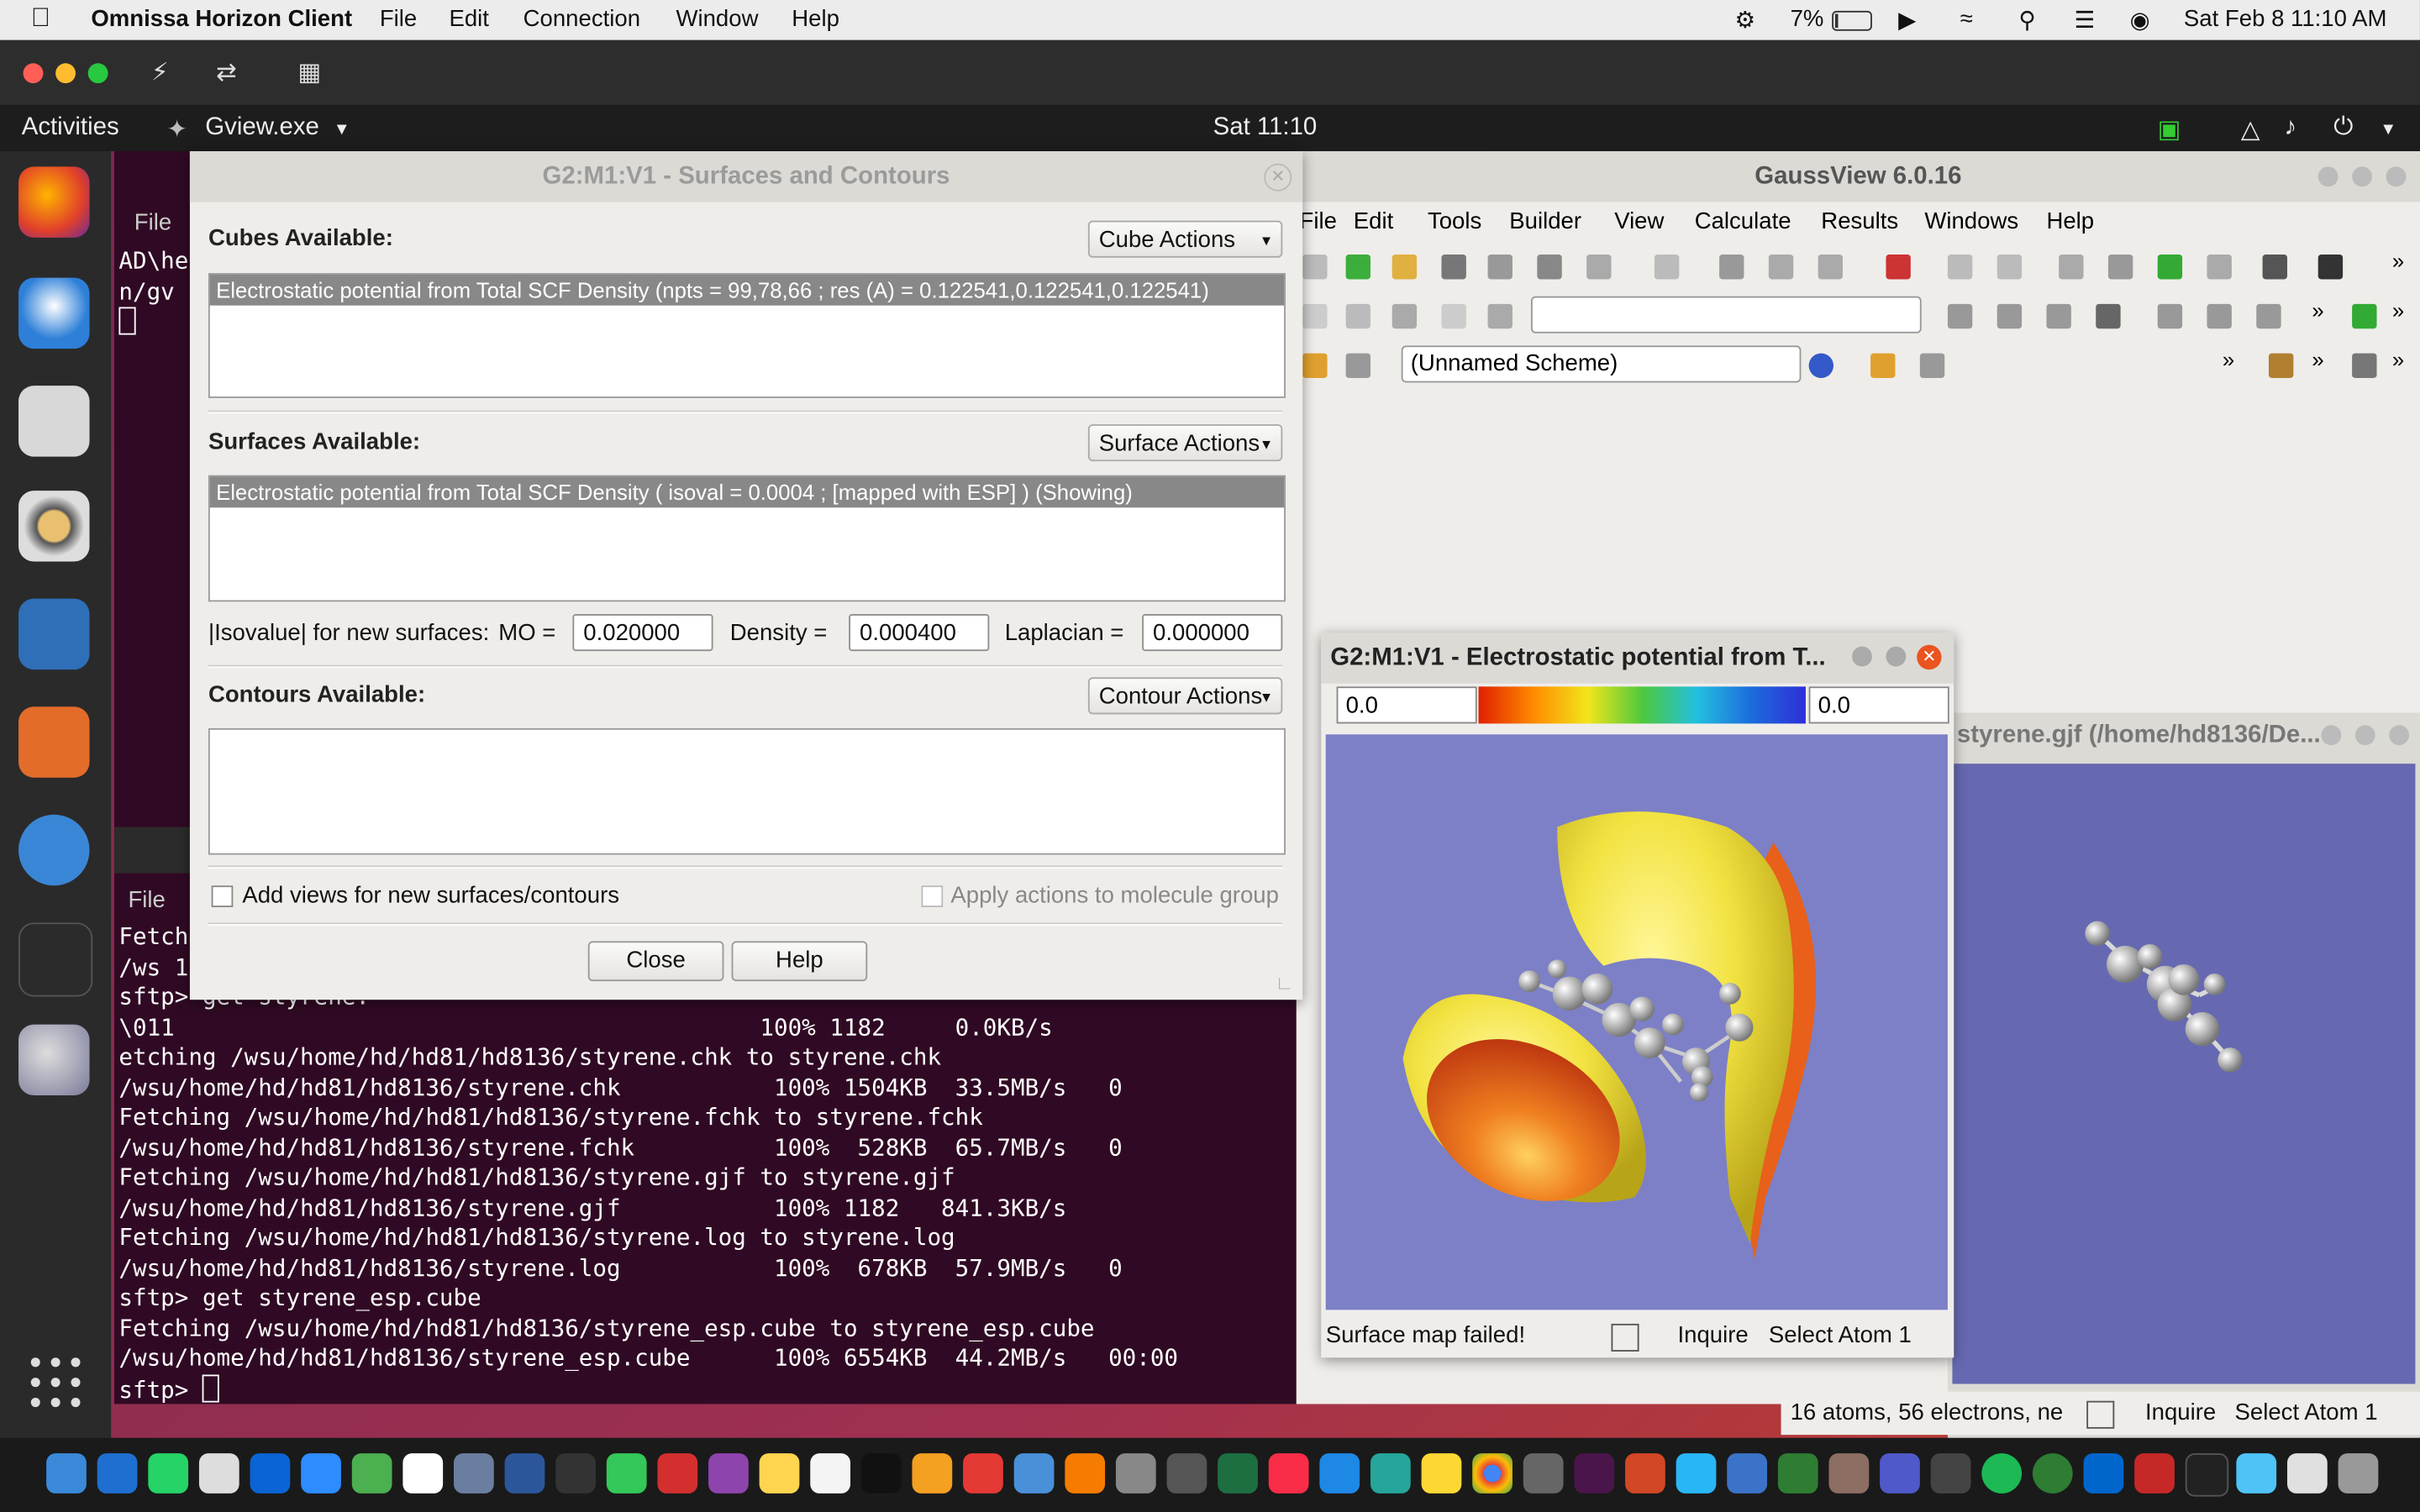 This screenshot has width=2420, height=1512. Describe the element at coordinates (2358, 1473) in the screenshot. I see `trash-icon` at that location.